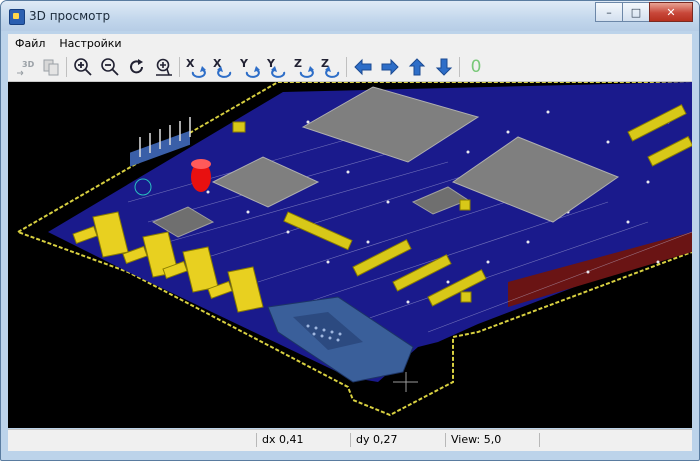 The image size is (700, 461). I want to click on app-icon, so click(17, 17).